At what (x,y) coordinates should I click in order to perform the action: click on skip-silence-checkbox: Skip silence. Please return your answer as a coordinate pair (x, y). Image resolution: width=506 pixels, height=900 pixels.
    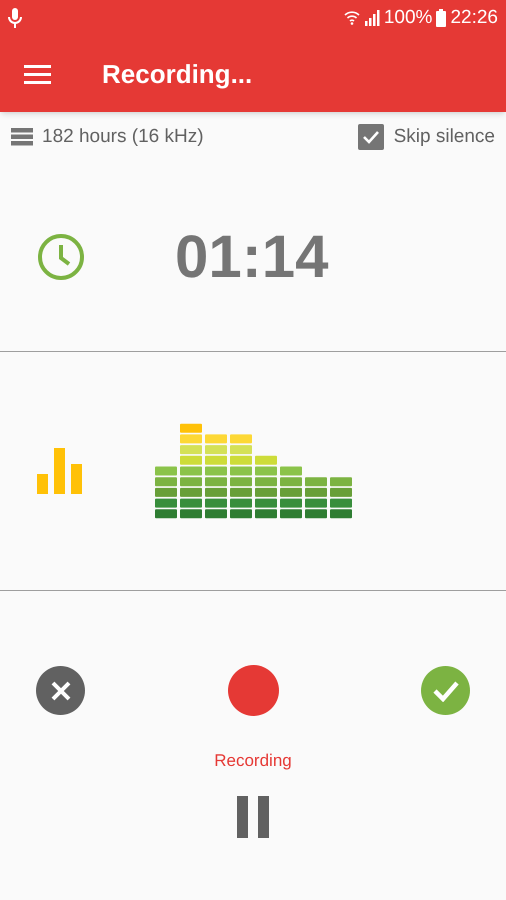
    Looking at the image, I should click on (426, 137).